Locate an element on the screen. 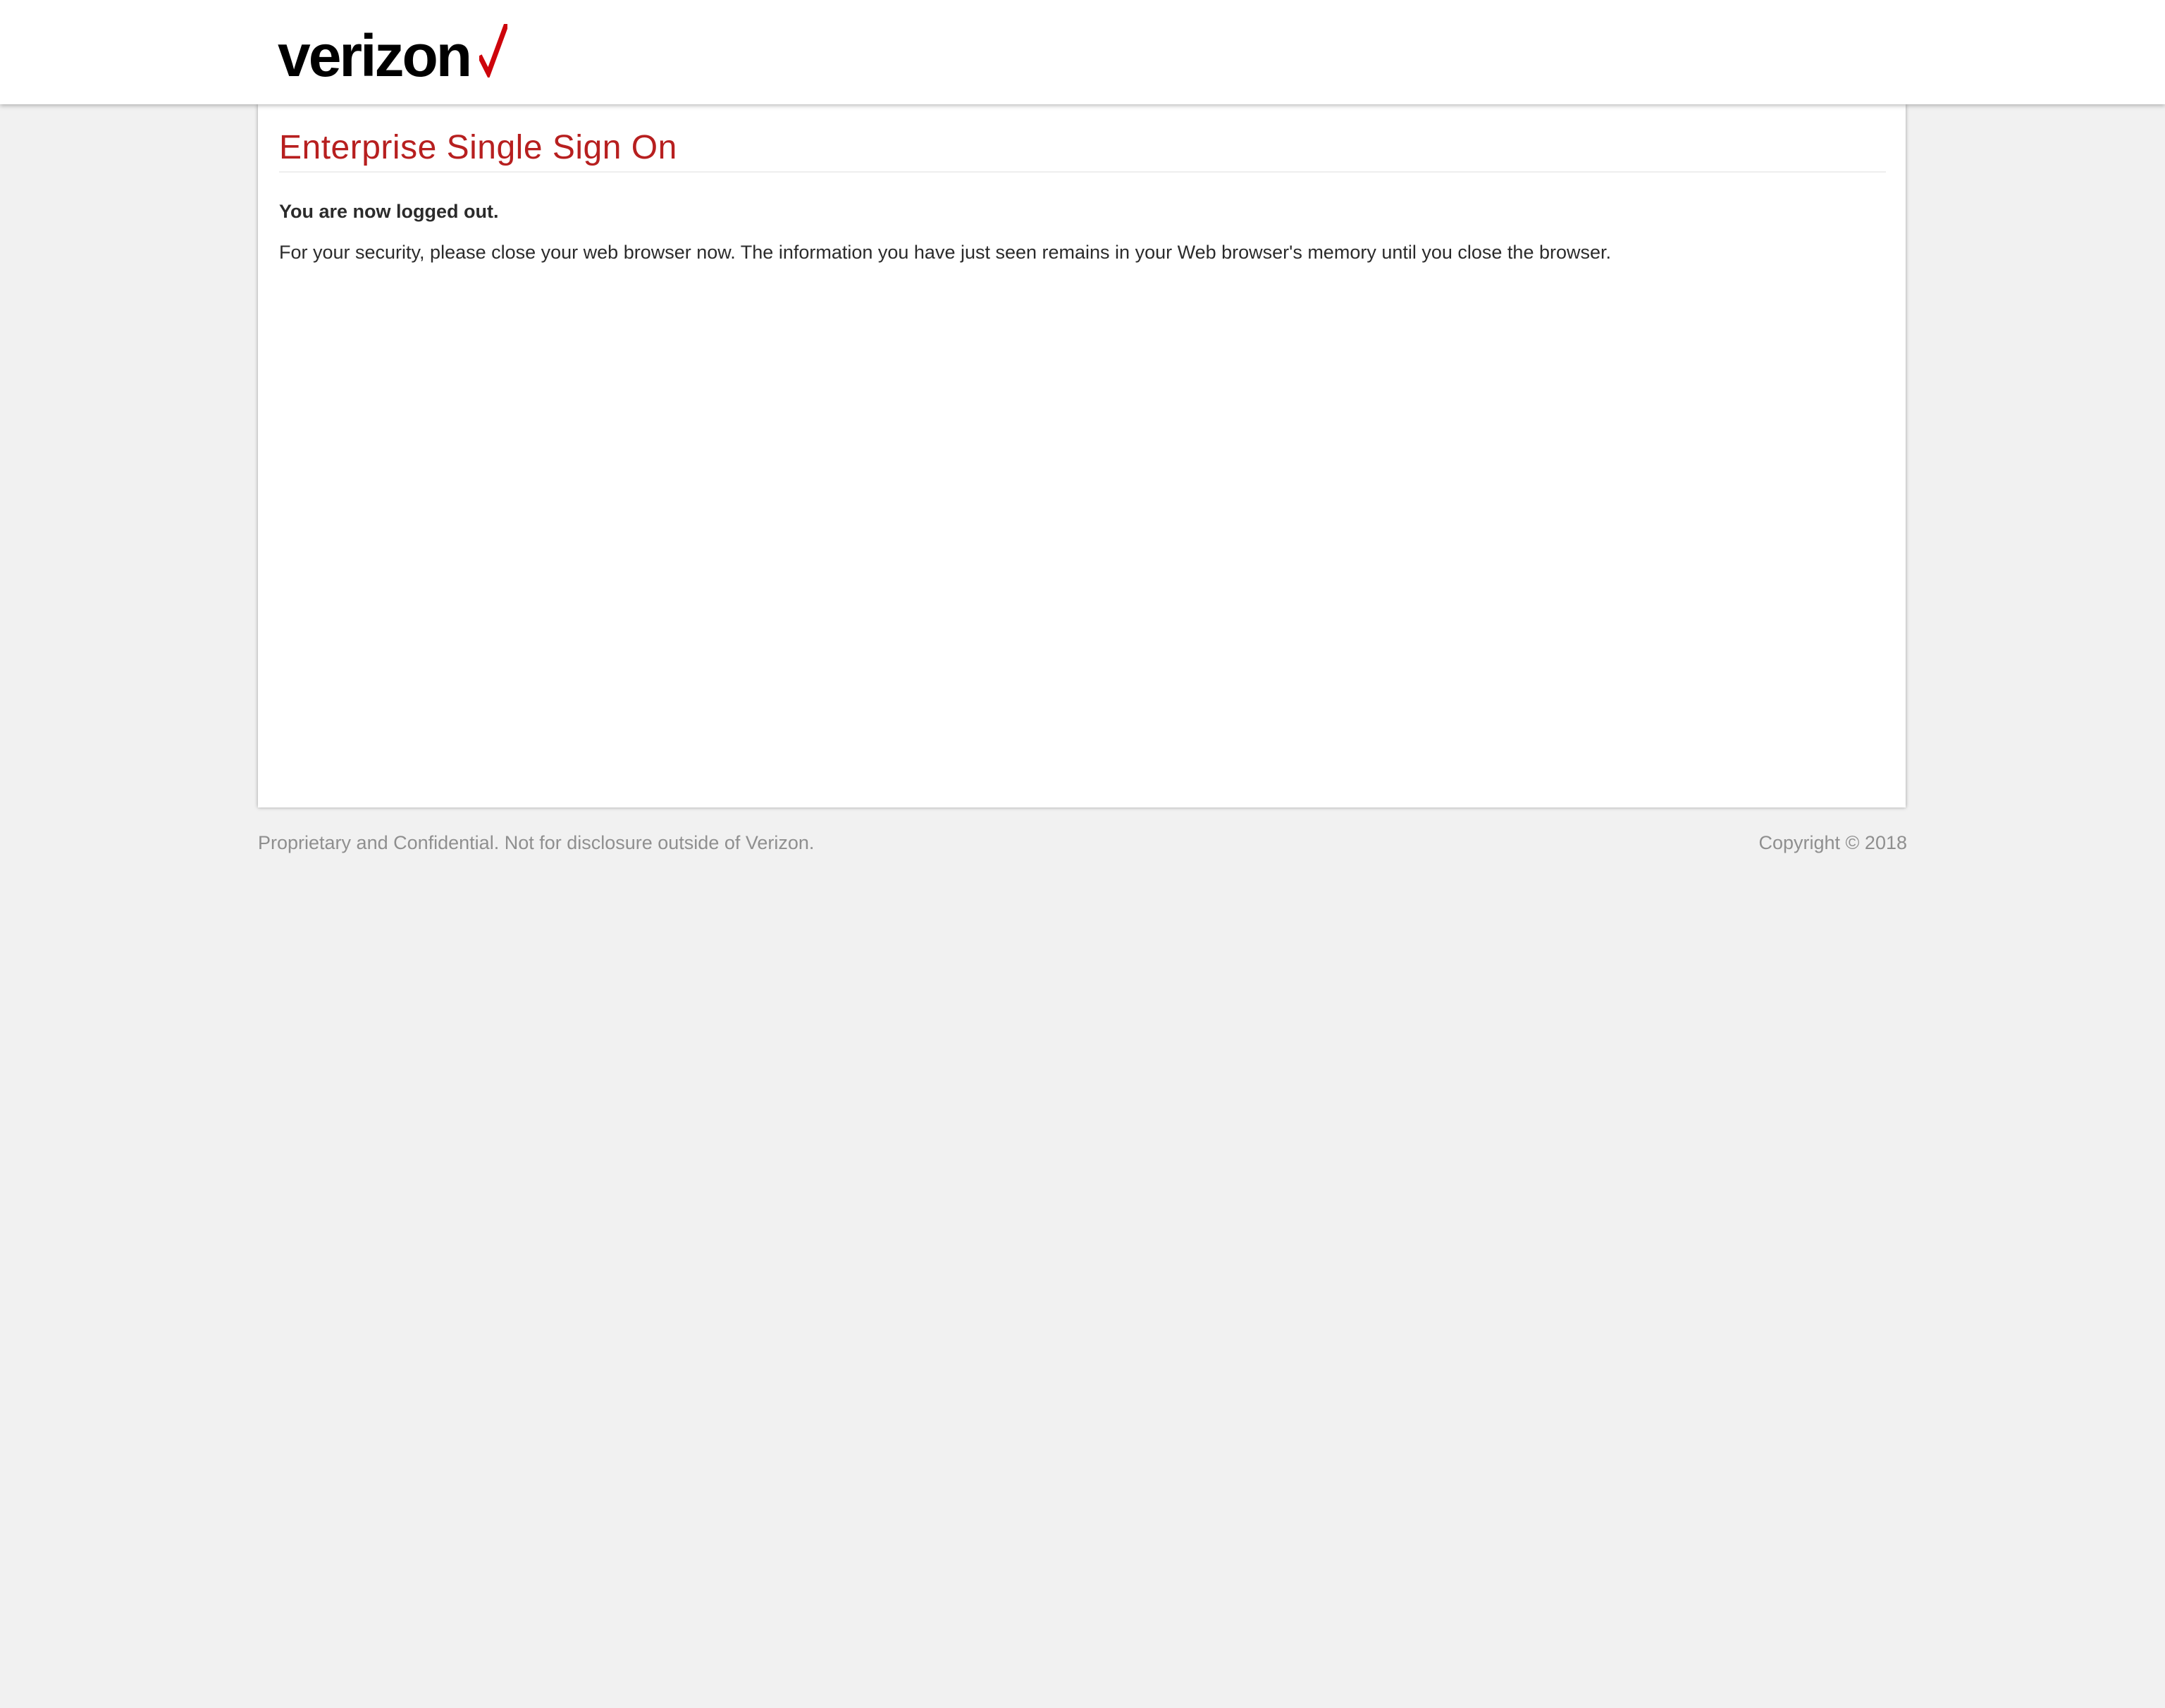 This screenshot has height=1708, width=2165. verizon-logo: verizon is located at coordinates (397, 55).